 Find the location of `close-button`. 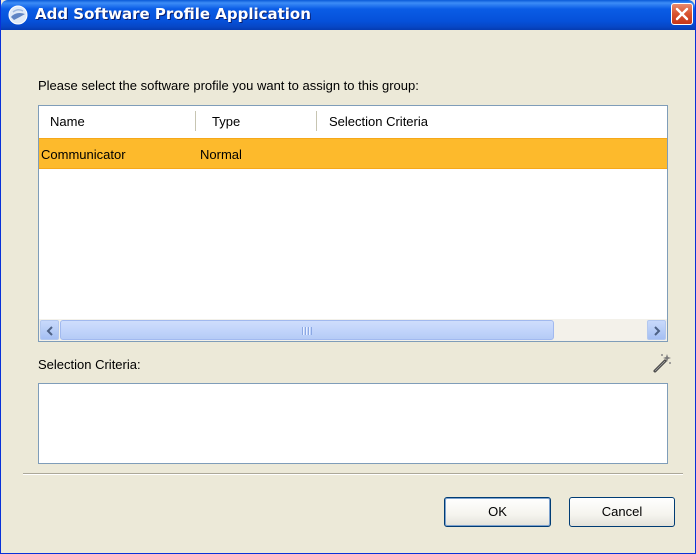

close-button is located at coordinates (682, 14).